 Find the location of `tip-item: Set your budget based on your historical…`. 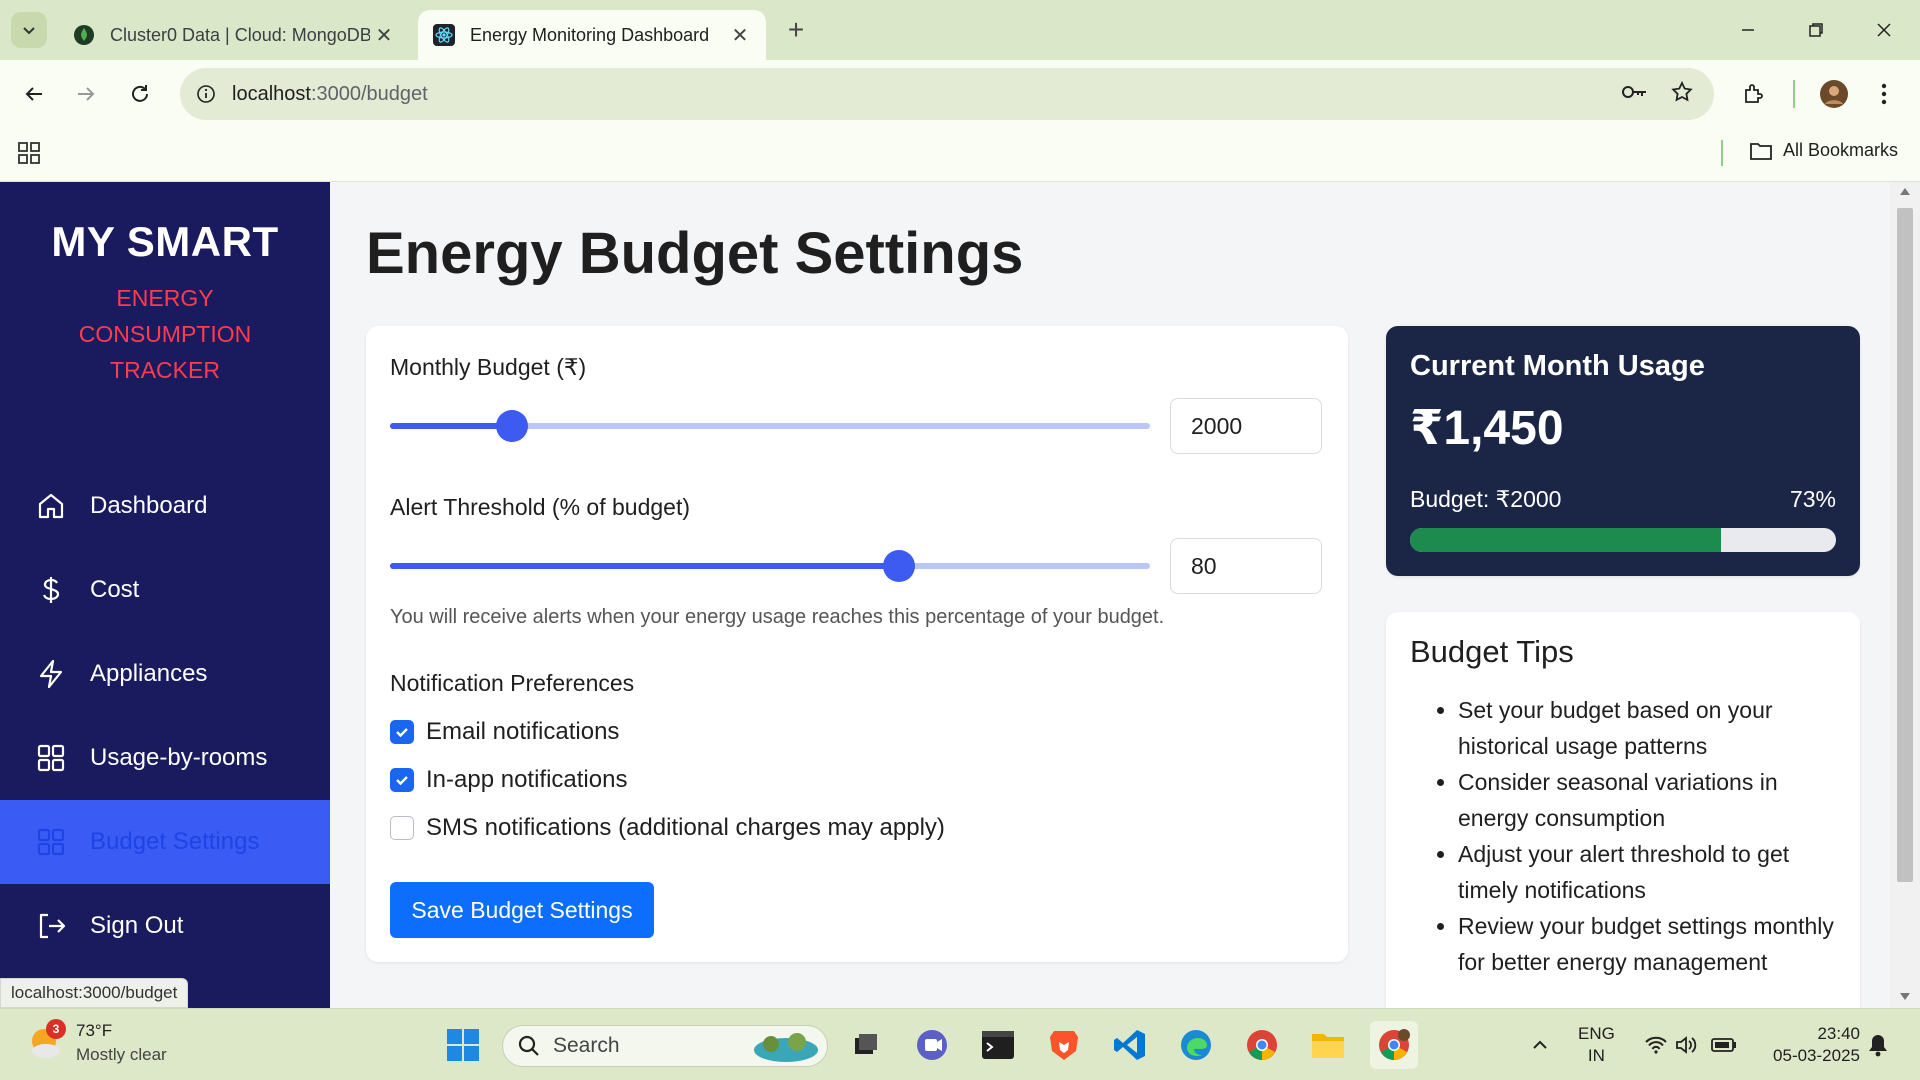

tip-item: Set your budget based on your historical… is located at coordinates (1648, 728).